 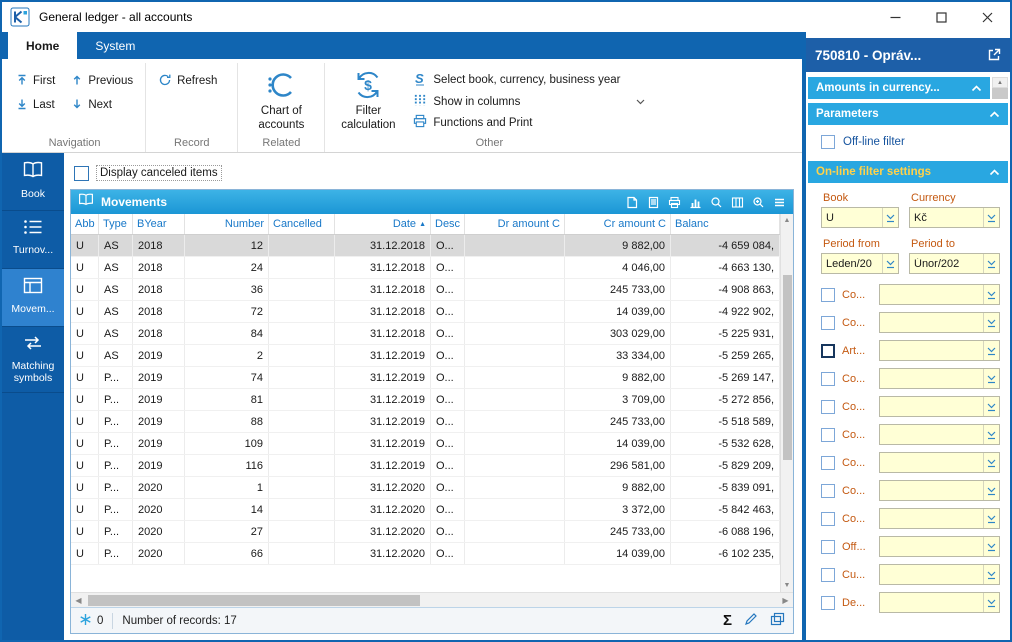 What do you see at coordinates (954, 217) in the screenshot?
I see `currency-combo: Kč` at bounding box center [954, 217].